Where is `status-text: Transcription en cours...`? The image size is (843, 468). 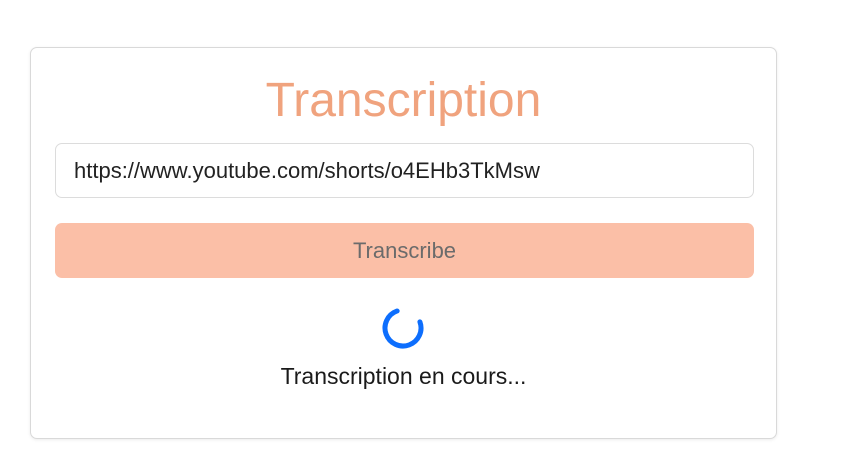
status-text: Transcription en cours... is located at coordinates (403, 376).